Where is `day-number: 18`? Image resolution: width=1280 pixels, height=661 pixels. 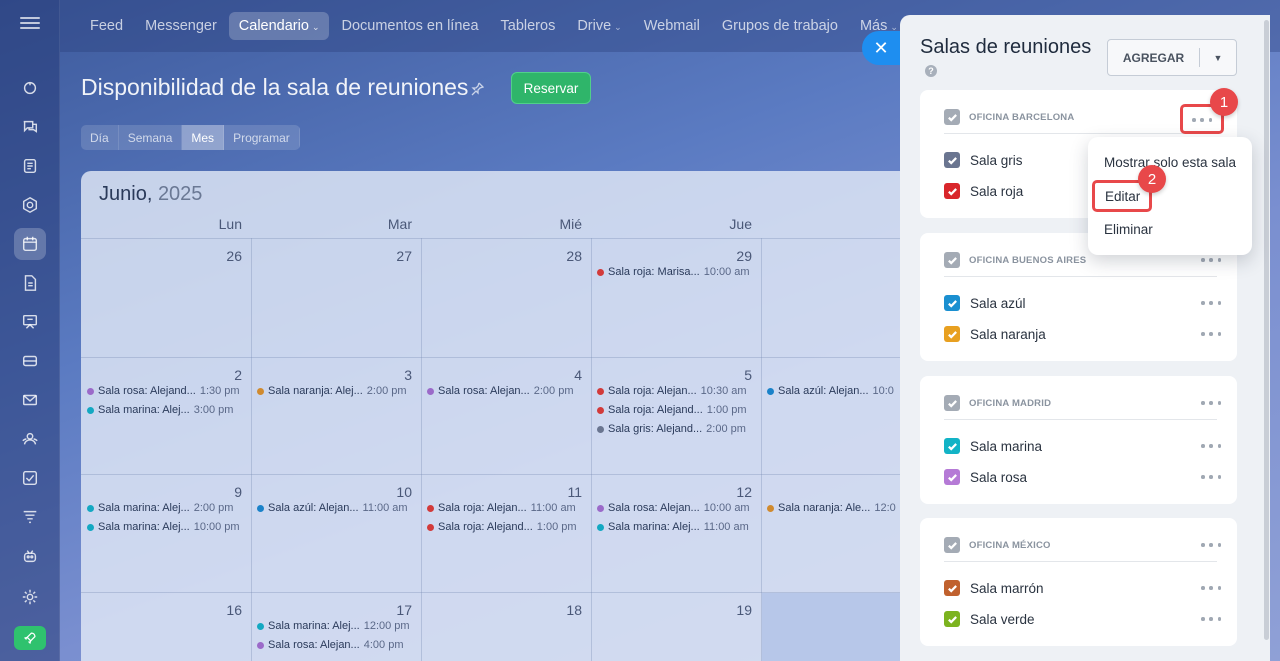
day-number: 18 is located at coordinates (502, 610).